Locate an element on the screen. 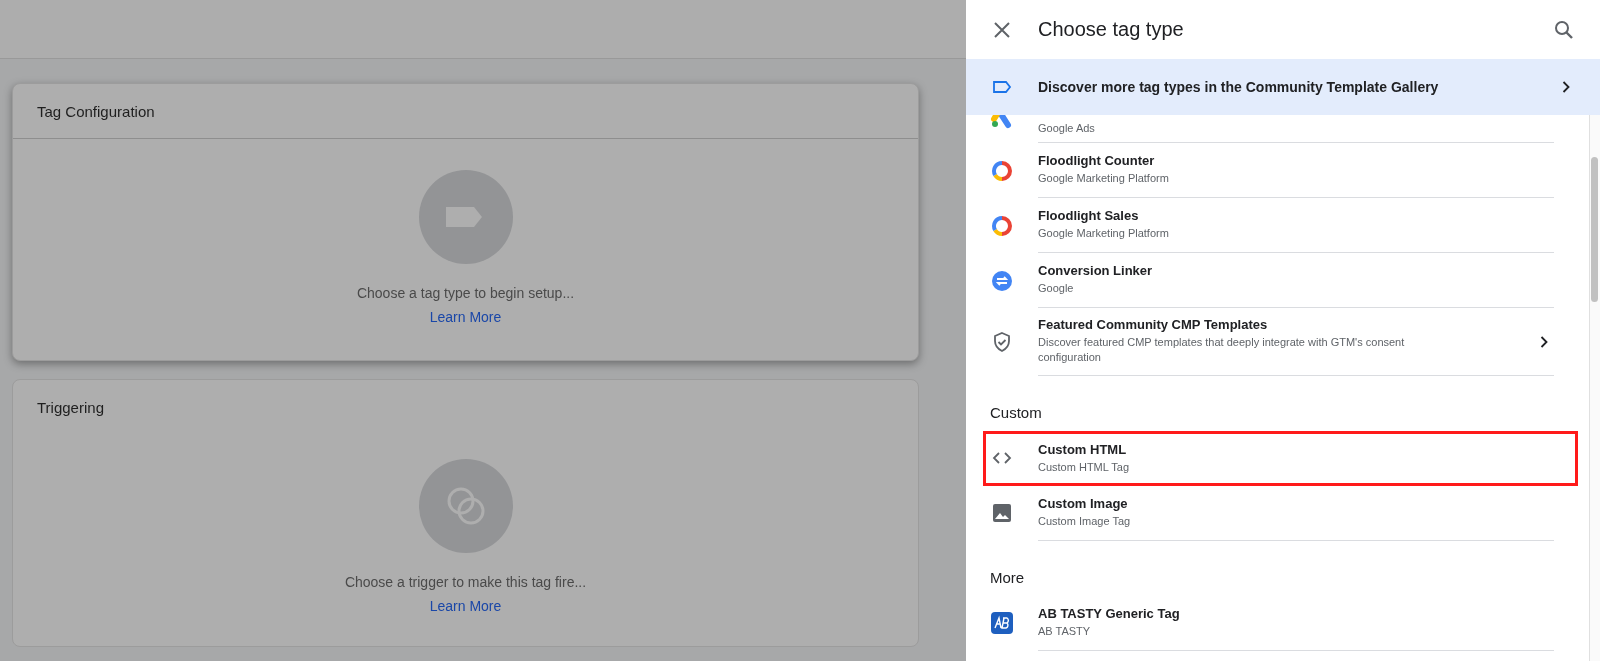 The image size is (1600, 661). item-subtitle: AB TASTY is located at coordinates (1065, 632).